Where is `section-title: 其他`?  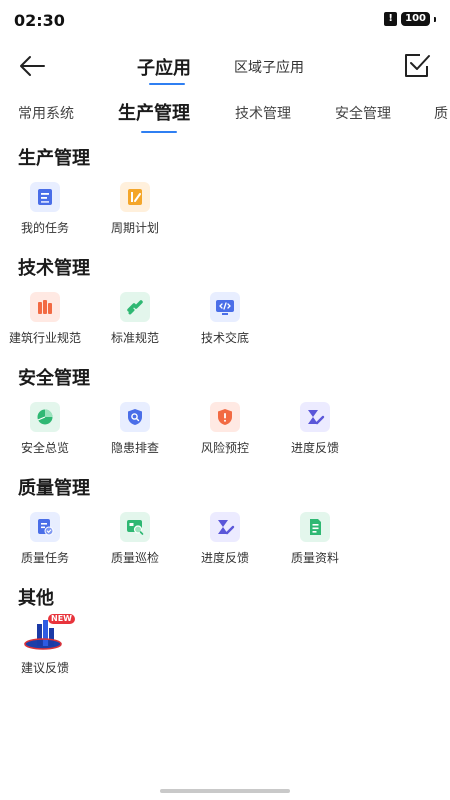 section-title: 其他 is located at coordinates (36, 598).